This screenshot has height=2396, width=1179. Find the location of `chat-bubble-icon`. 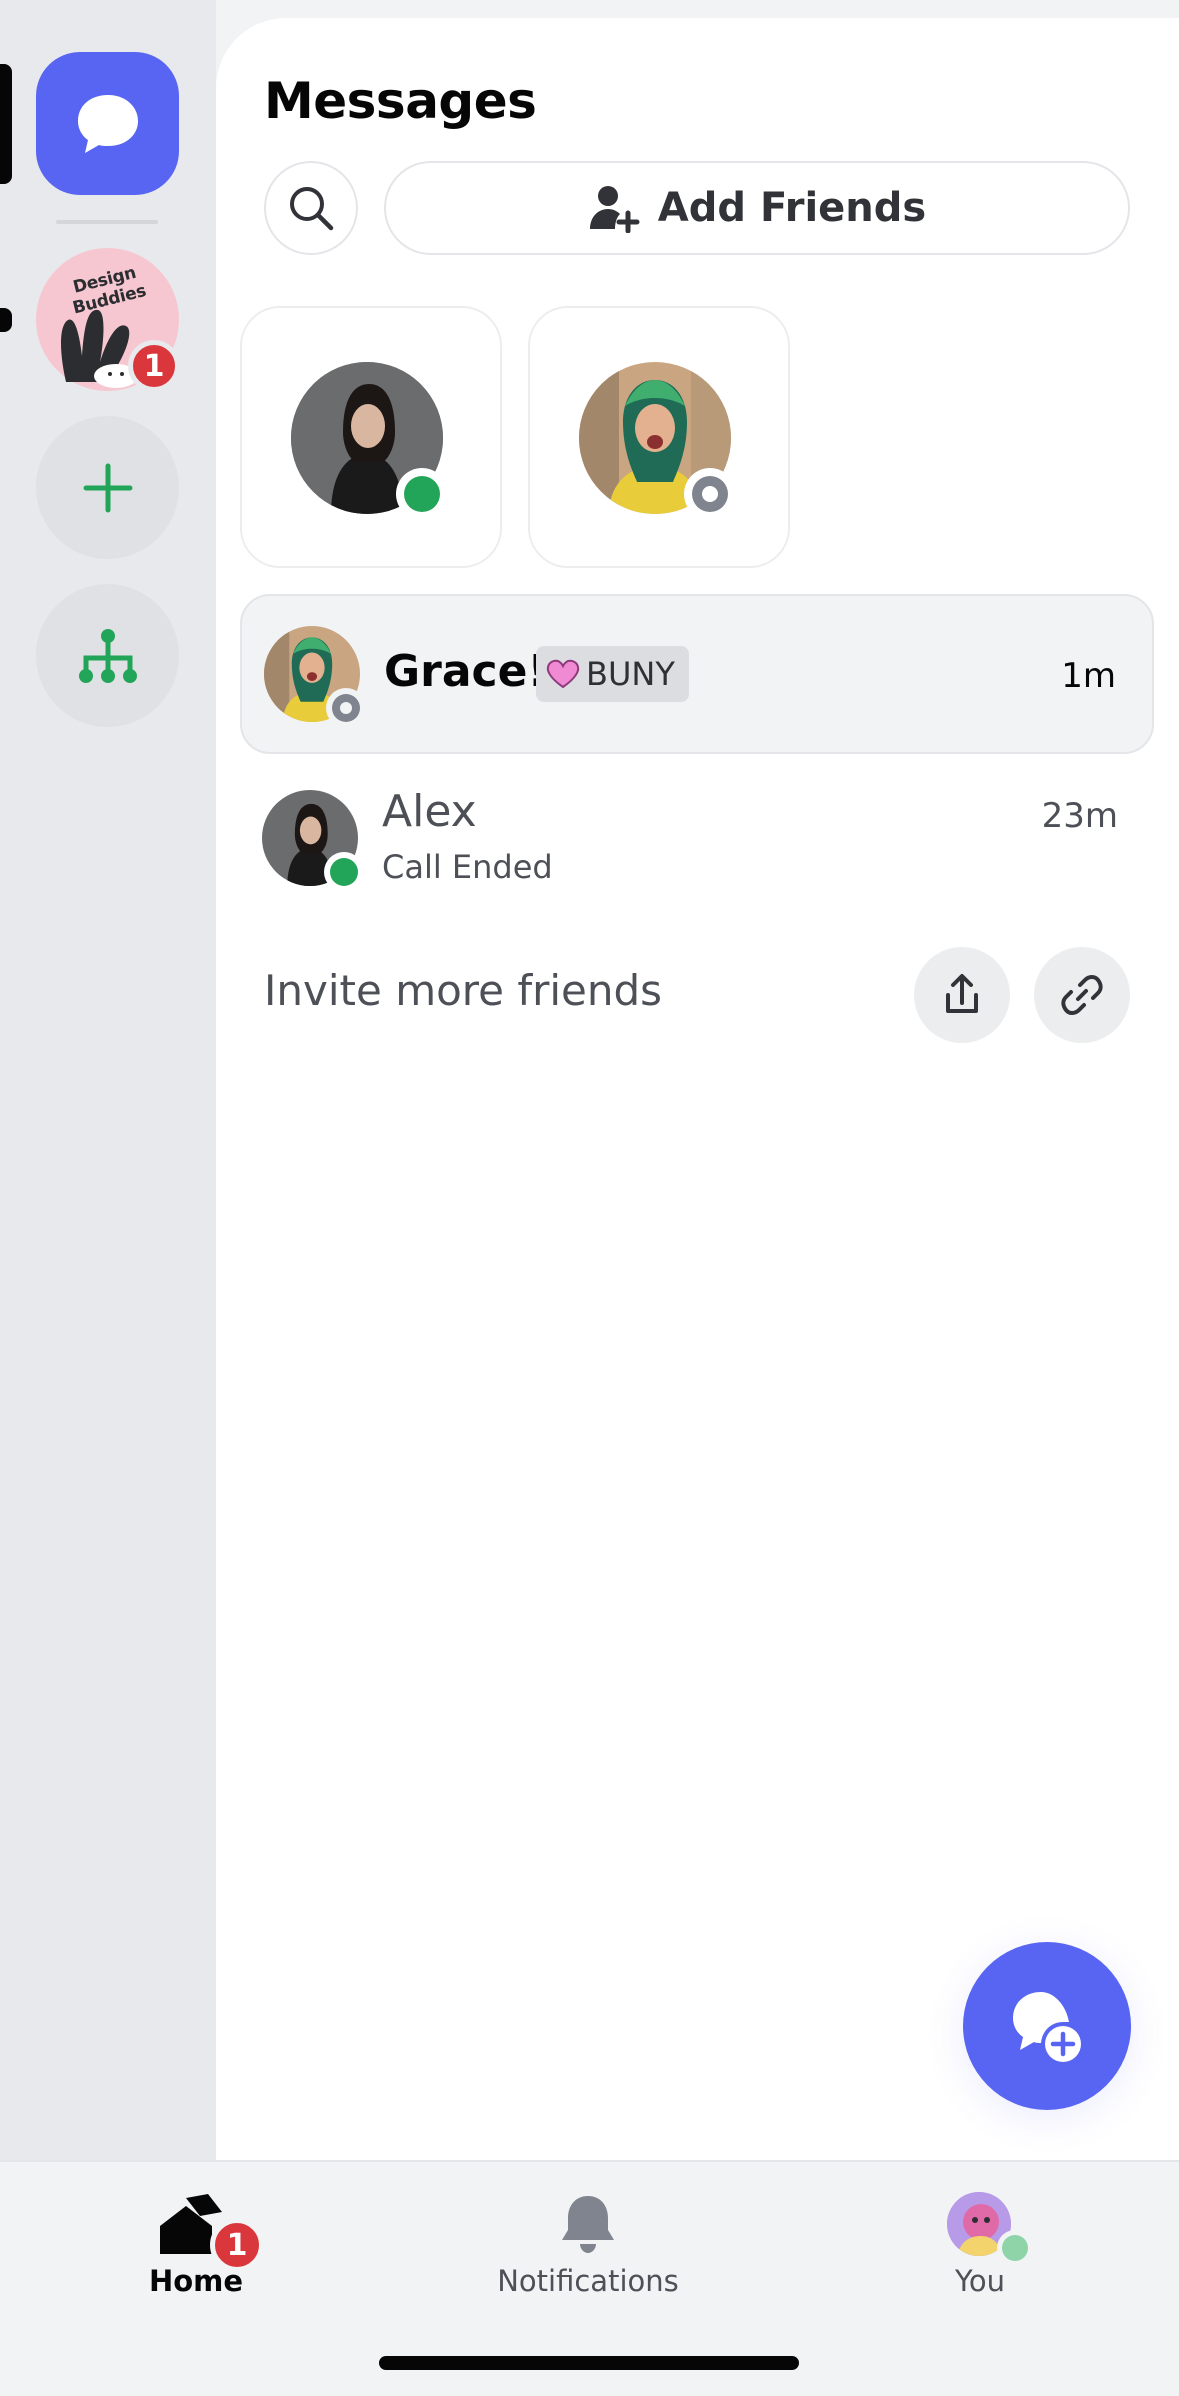

chat-bubble-icon is located at coordinates (107, 123).